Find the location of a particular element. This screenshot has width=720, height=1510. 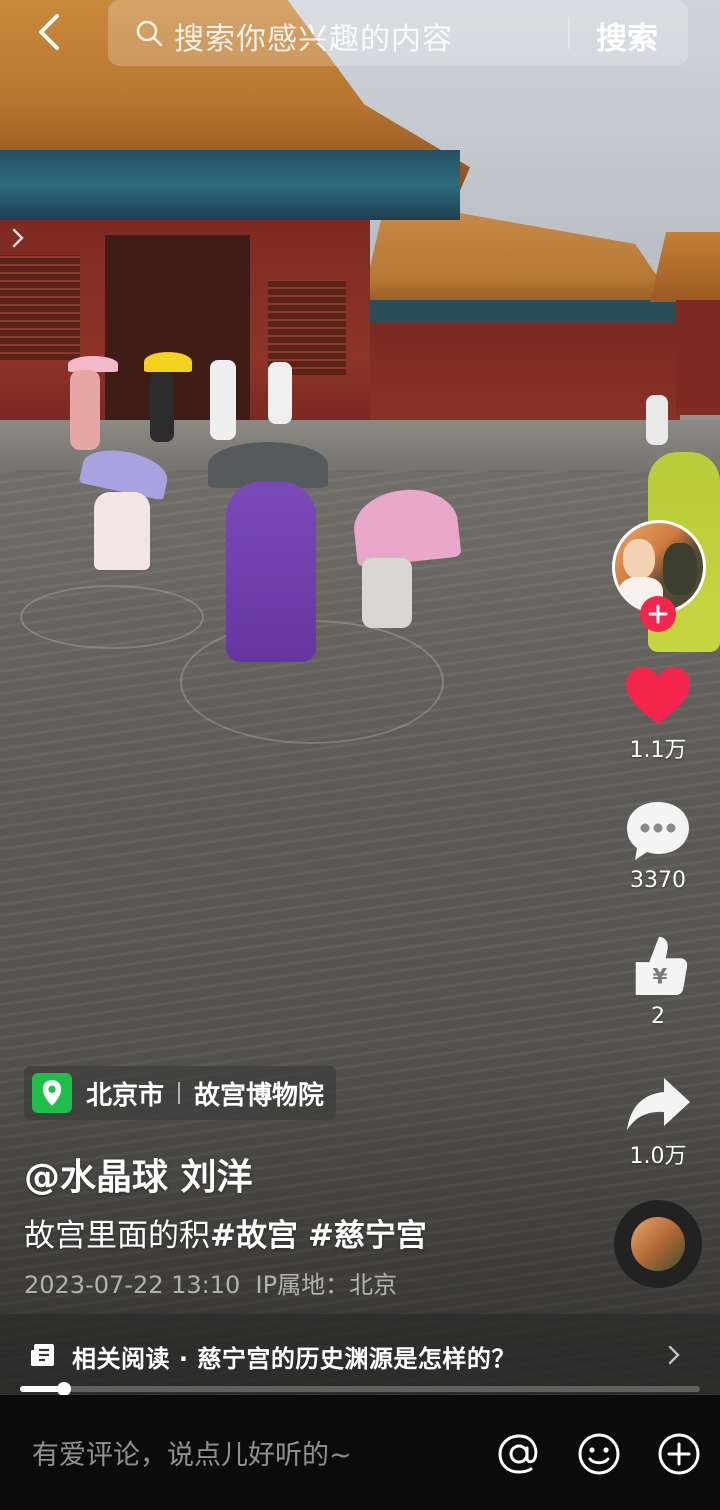

ip-label: IP属地： is located at coordinates (302, 1285).